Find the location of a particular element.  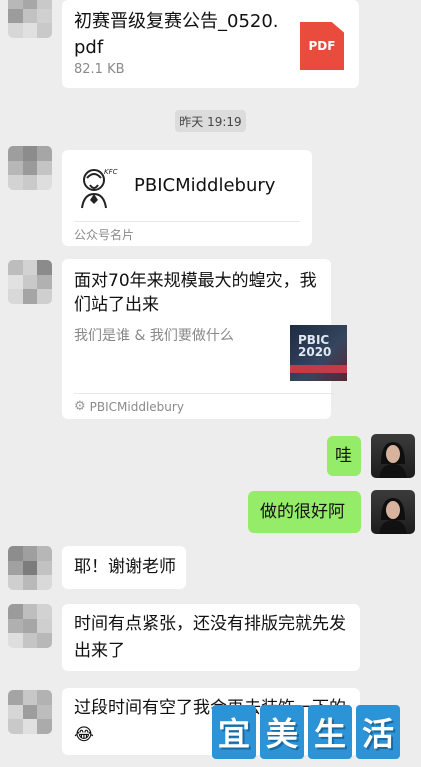

mini-program-icon: ⚙ is located at coordinates (80, 406).